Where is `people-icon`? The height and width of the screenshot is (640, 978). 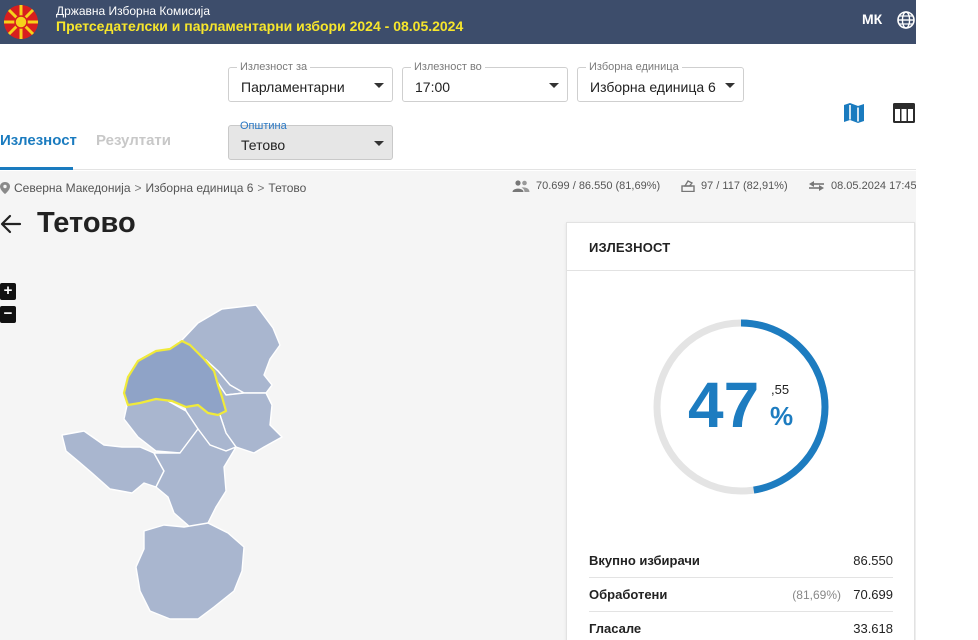
people-icon is located at coordinates (521, 186).